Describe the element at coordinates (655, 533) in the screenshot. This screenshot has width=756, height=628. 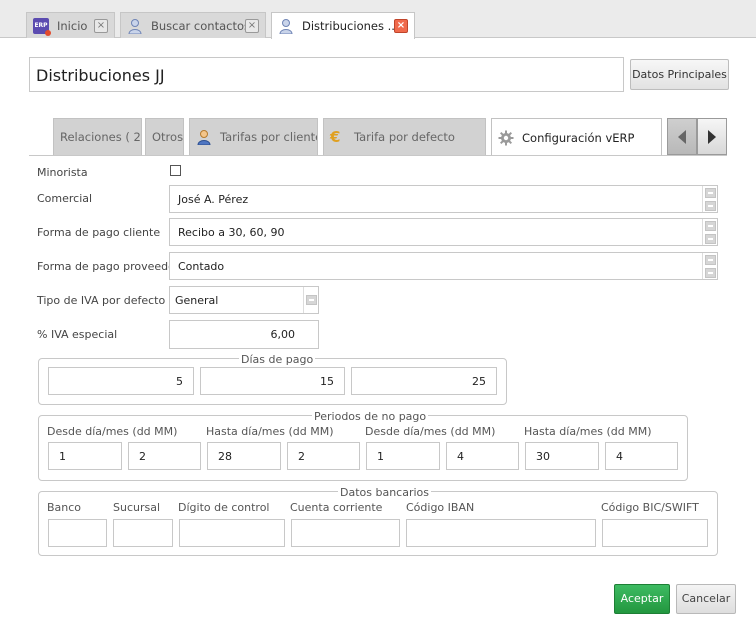
I see `codigo-bic-input` at that location.